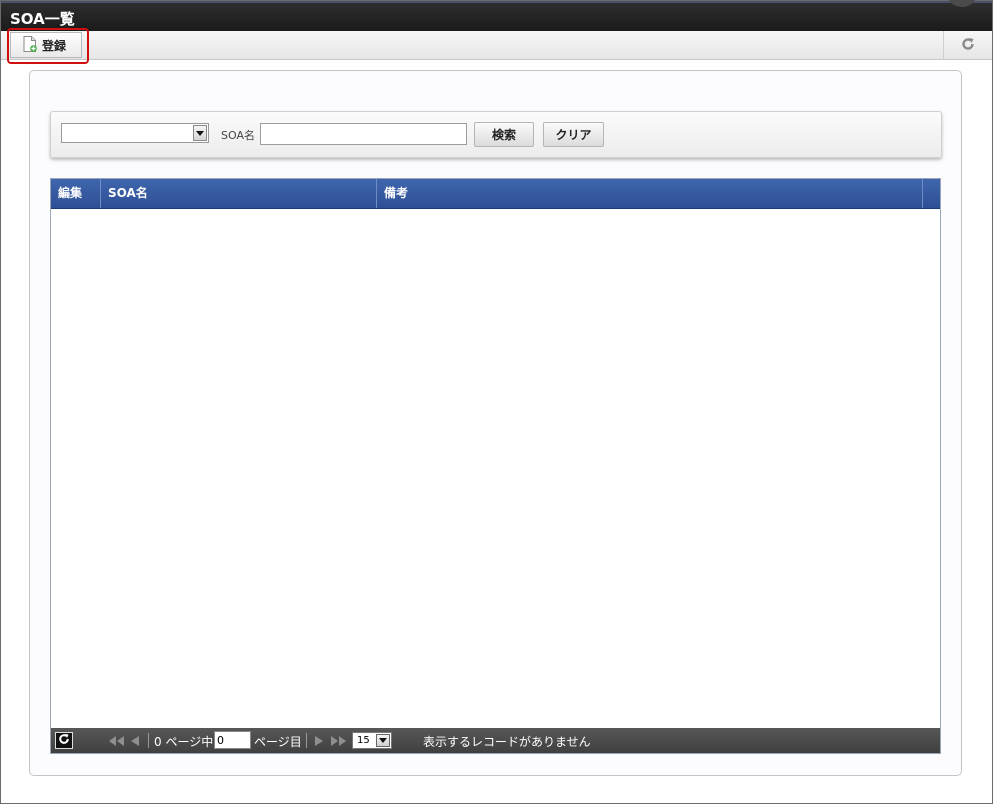 This screenshot has height=804, width=993. I want to click on search-condition-select, so click(135, 133).